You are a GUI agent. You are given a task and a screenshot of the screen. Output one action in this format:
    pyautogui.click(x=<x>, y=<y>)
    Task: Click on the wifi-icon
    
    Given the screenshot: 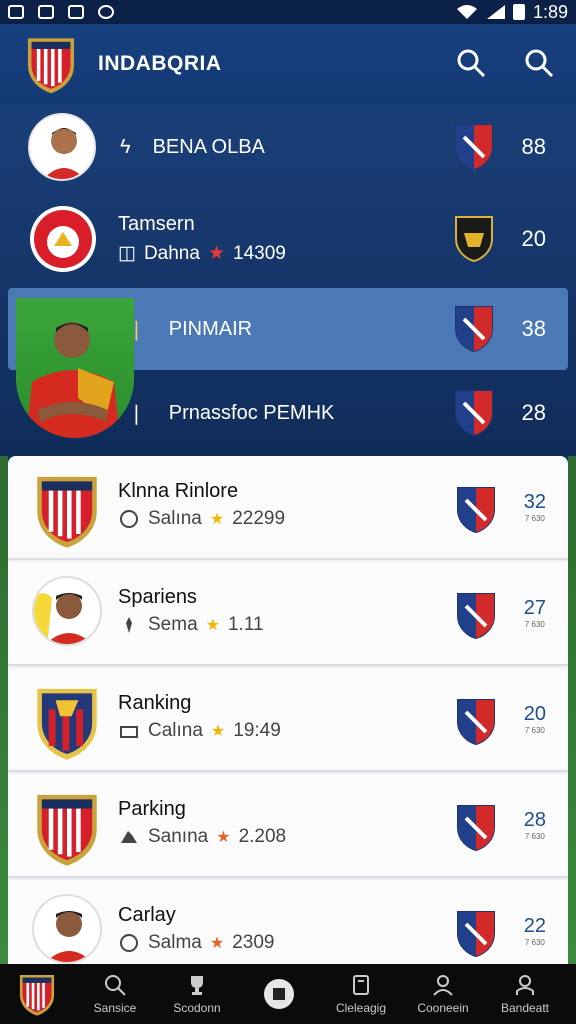 What is the action you would take?
    pyautogui.click(x=466, y=12)
    